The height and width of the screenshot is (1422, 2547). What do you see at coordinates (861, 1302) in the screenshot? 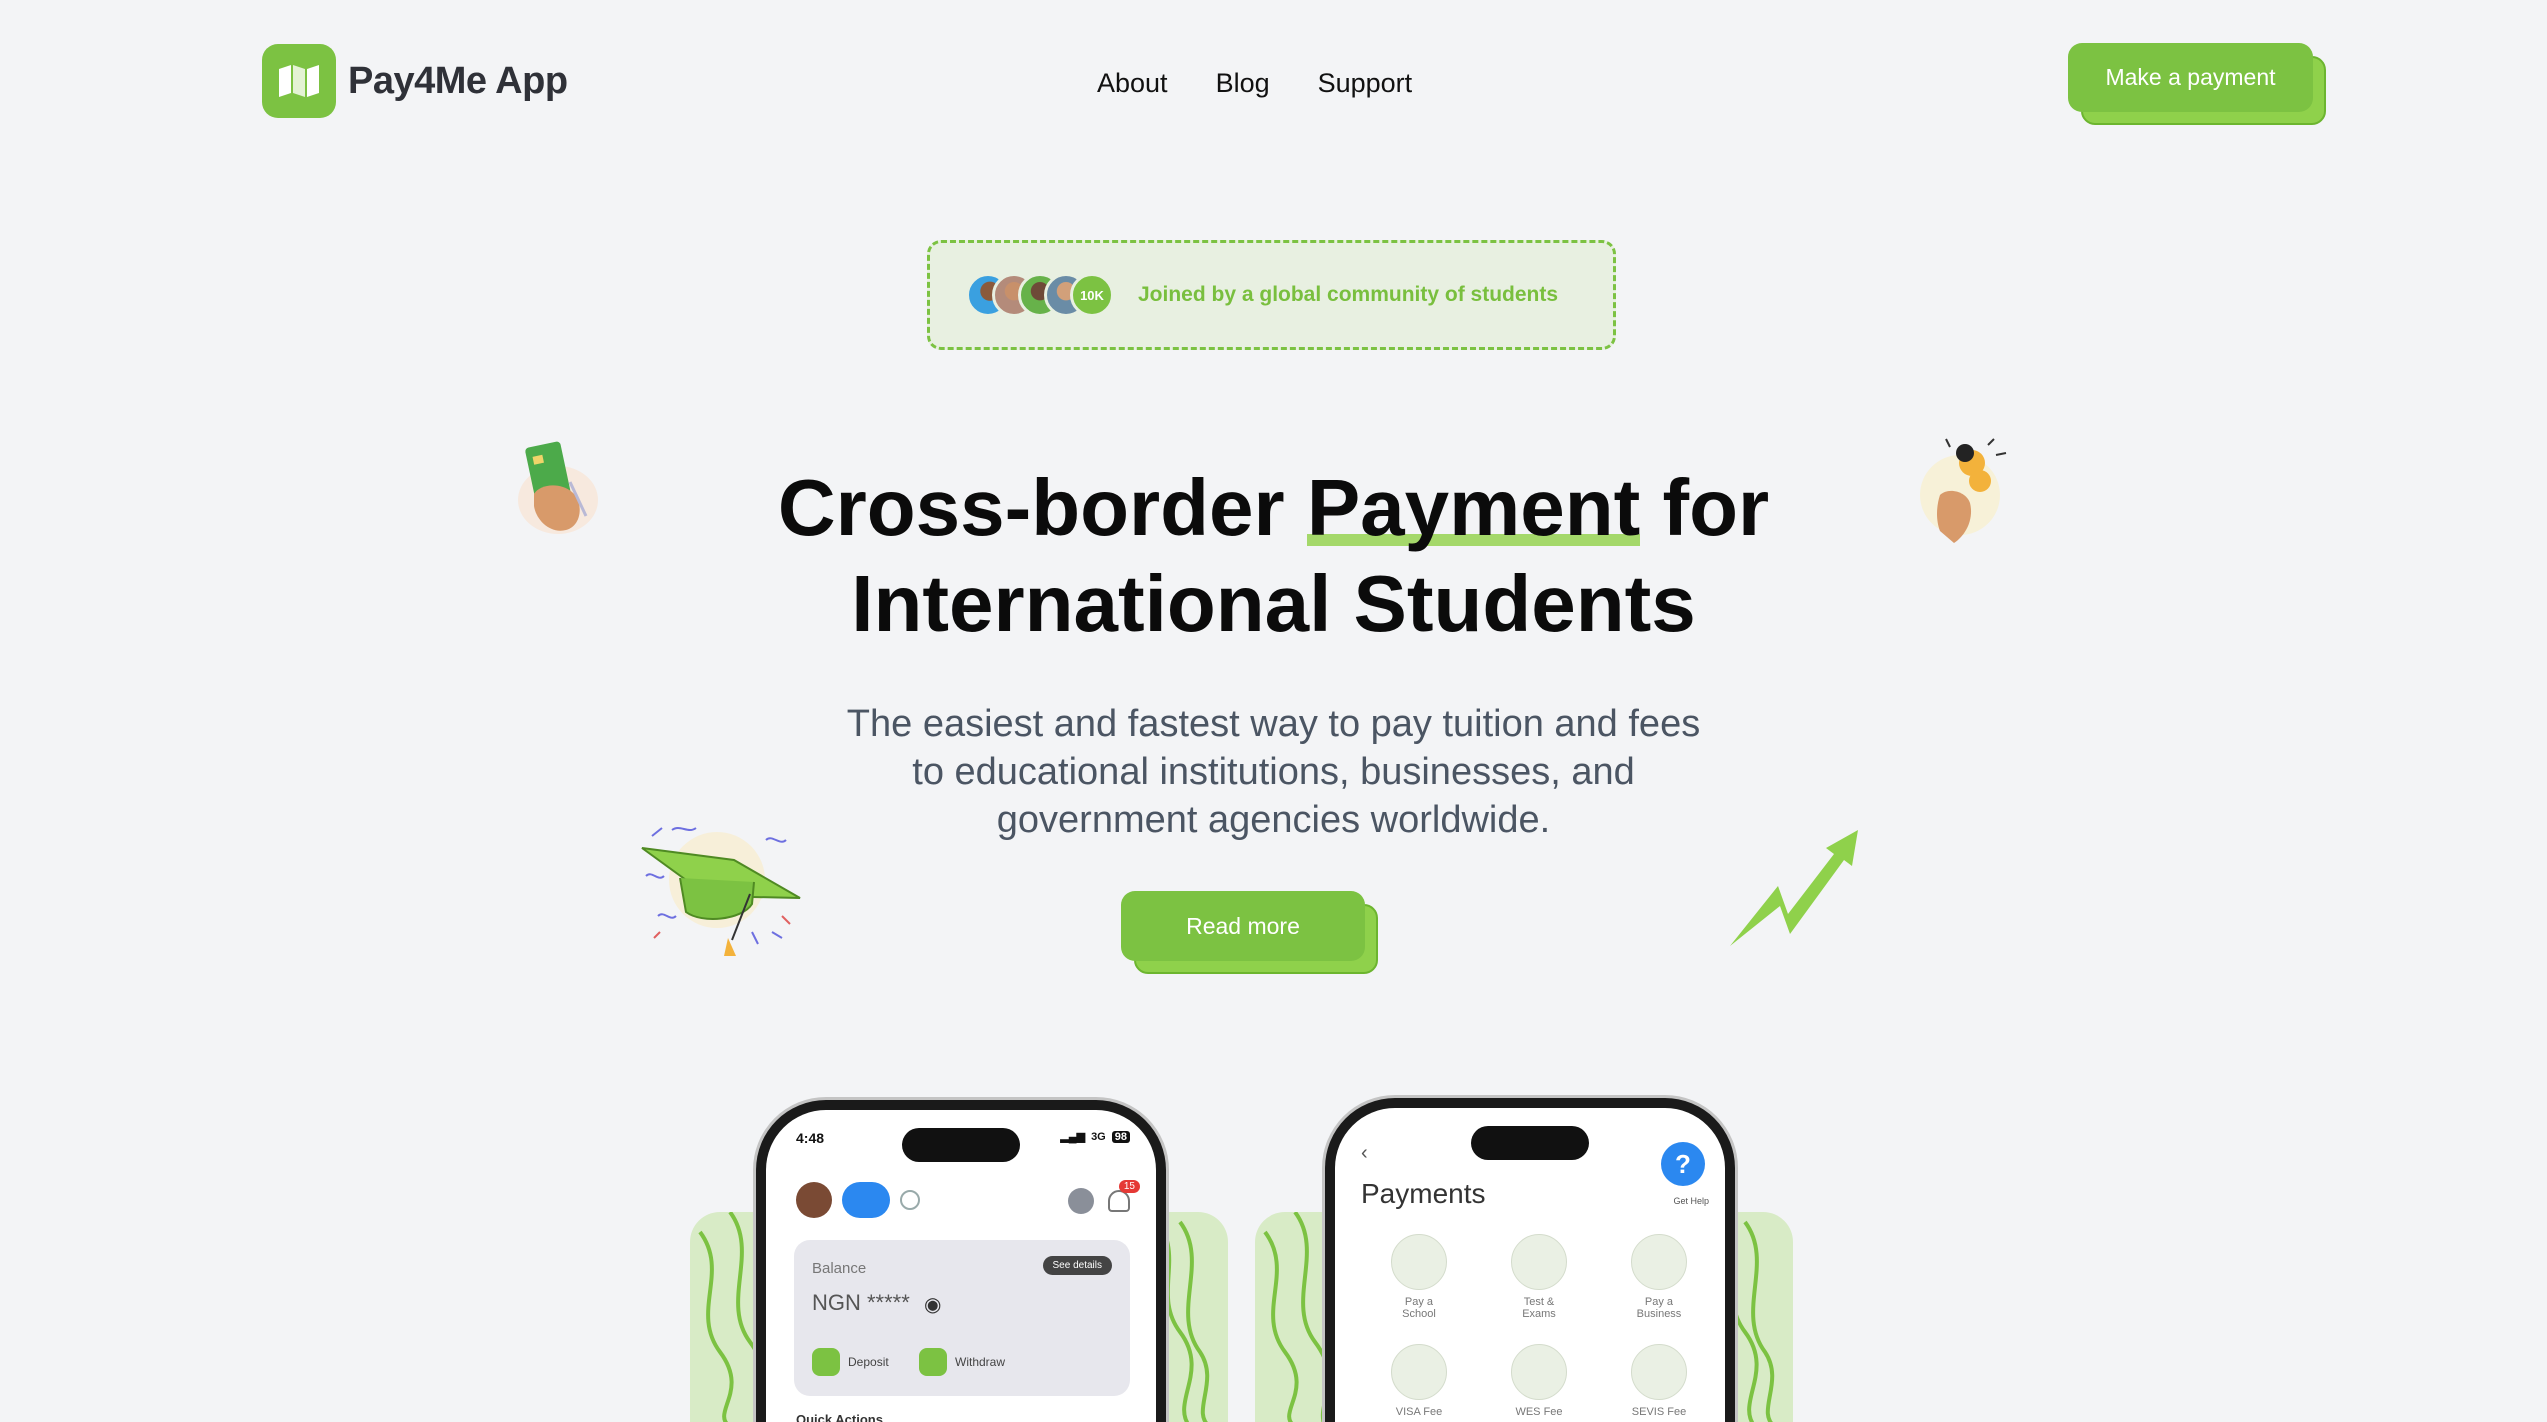
I see `balance-value: NGN *****` at bounding box center [861, 1302].